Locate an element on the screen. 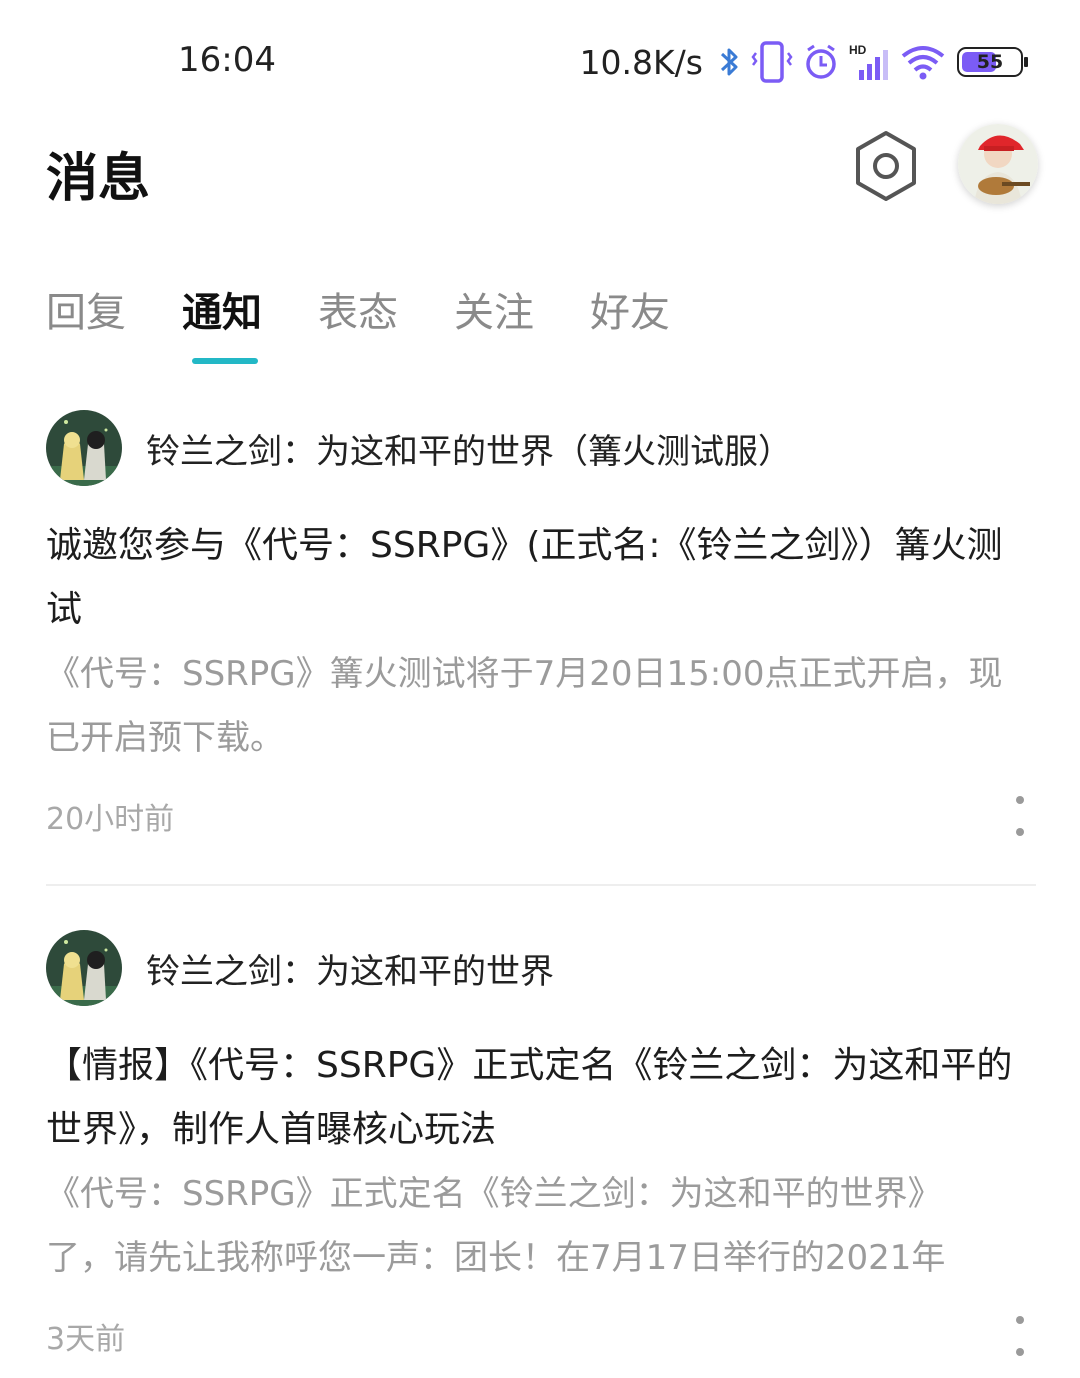  notification-description: 《代号：SSRPG》篝火测试将于7月20日15:00点正式开启，现已开启预下载。 is located at coordinates (524, 706).